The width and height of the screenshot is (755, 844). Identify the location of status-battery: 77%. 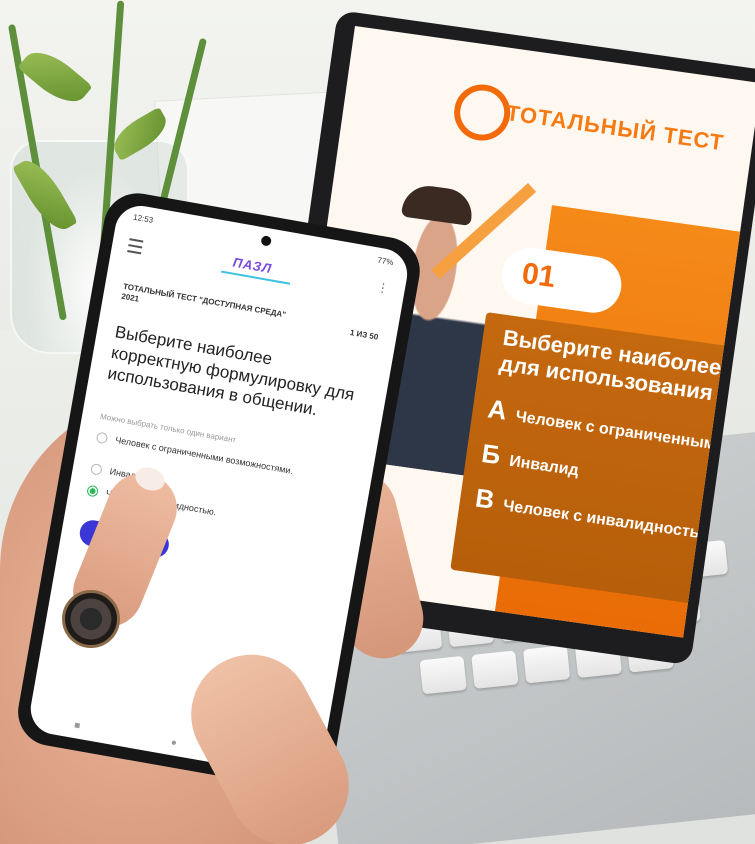
(385, 261).